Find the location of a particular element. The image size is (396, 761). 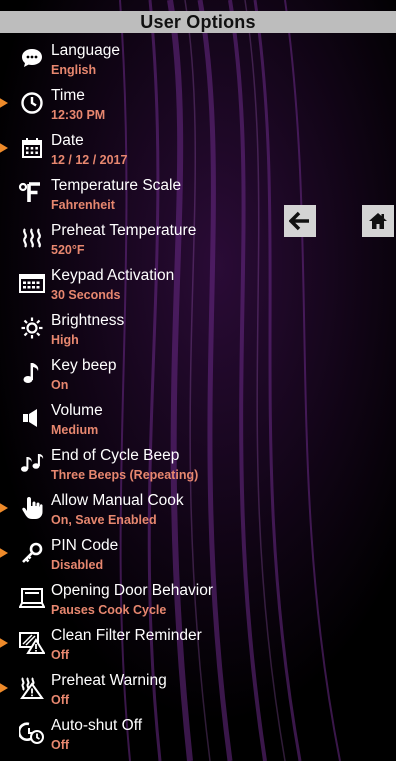

option-preheat-temperature: Preheat Temperature 520°F is located at coordinates (130, 240).